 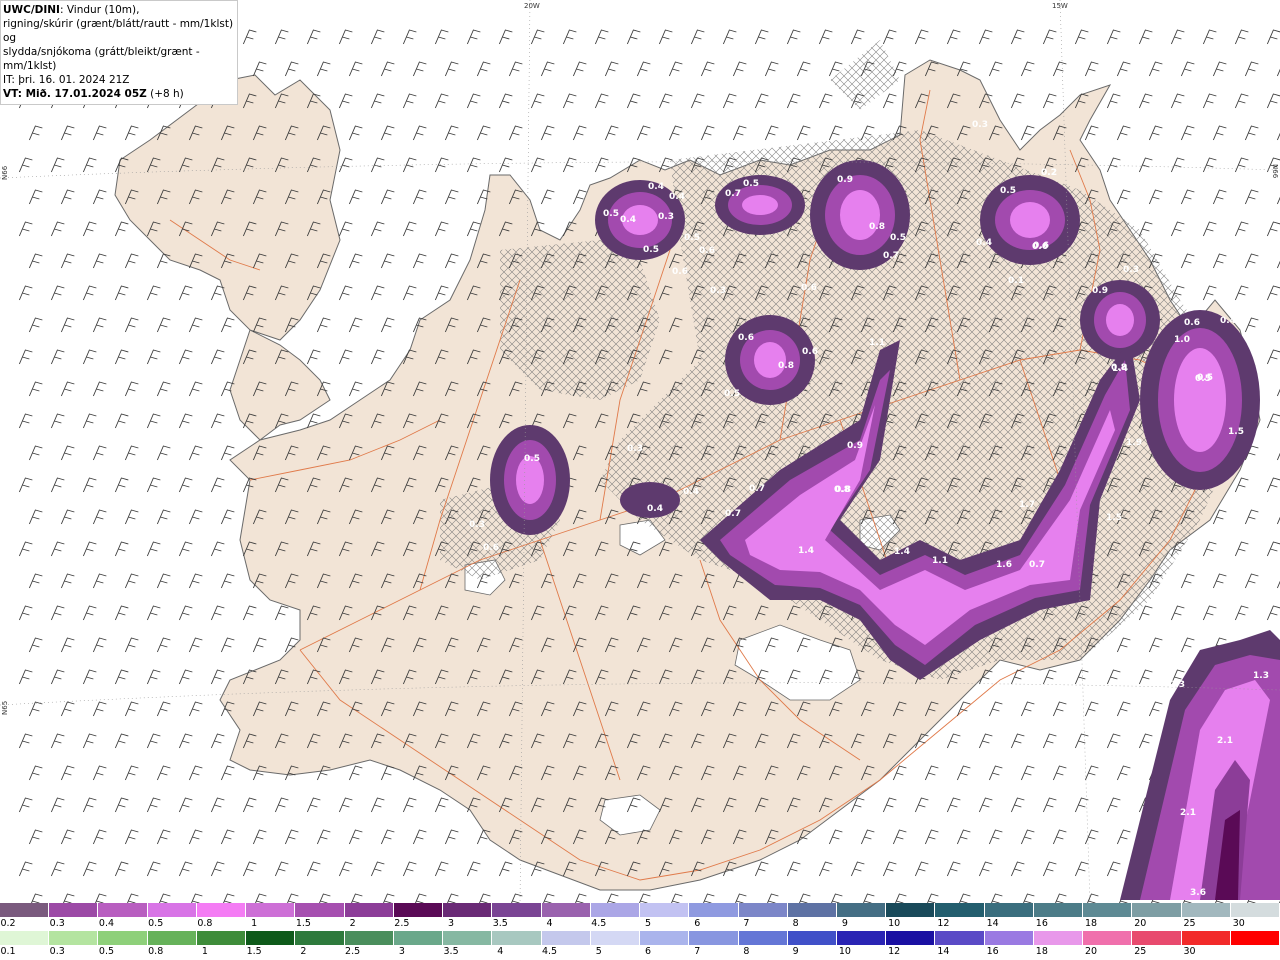 What do you see at coordinates (1189, 923) in the screenshot?
I see `legend-label: 25` at bounding box center [1189, 923].